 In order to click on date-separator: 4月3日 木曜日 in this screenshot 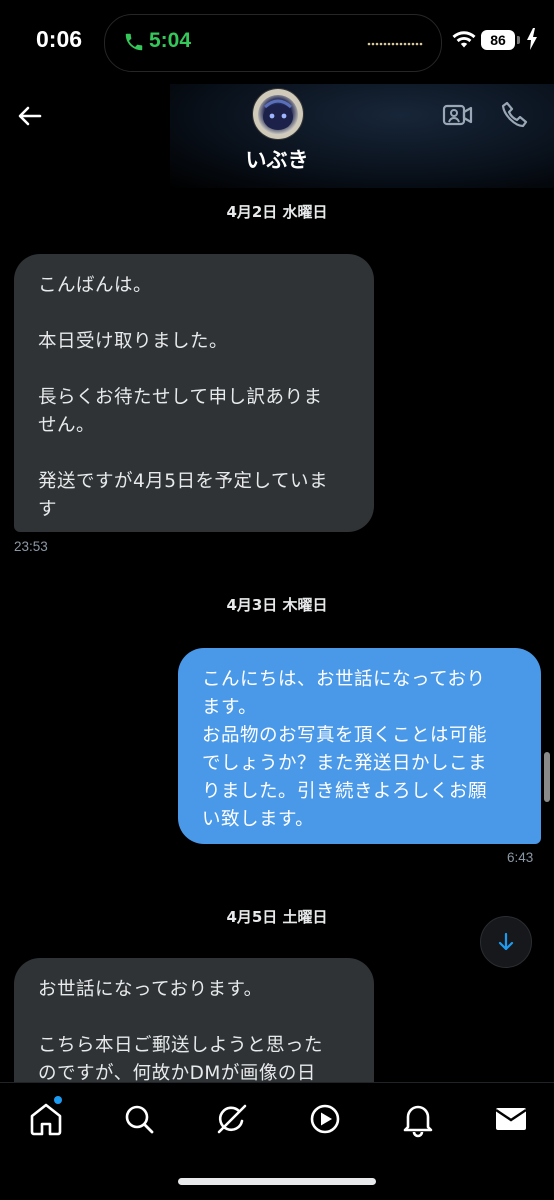, I will do `click(277, 605)`.